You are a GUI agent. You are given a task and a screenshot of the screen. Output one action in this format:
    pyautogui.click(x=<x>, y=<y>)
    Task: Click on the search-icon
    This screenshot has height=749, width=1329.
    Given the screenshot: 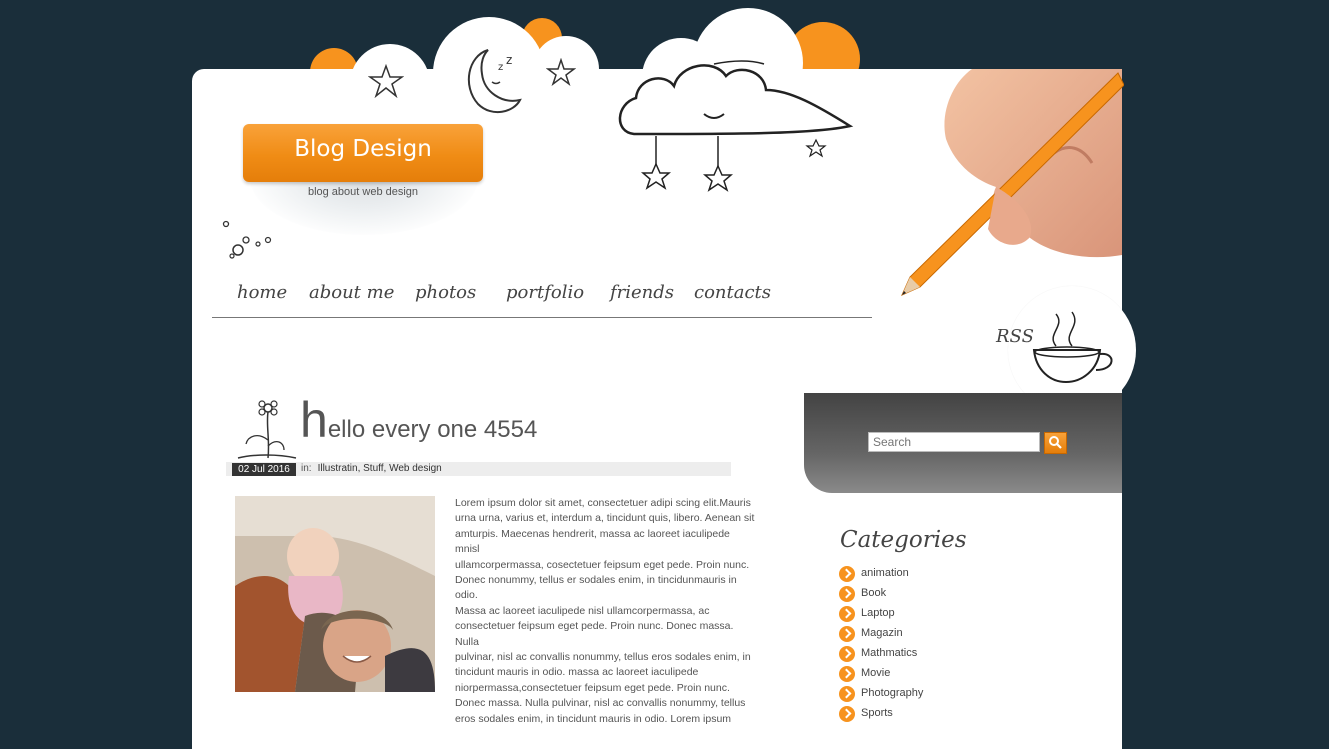 What is the action you would take?
    pyautogui.click(x=1055, y=443)
    